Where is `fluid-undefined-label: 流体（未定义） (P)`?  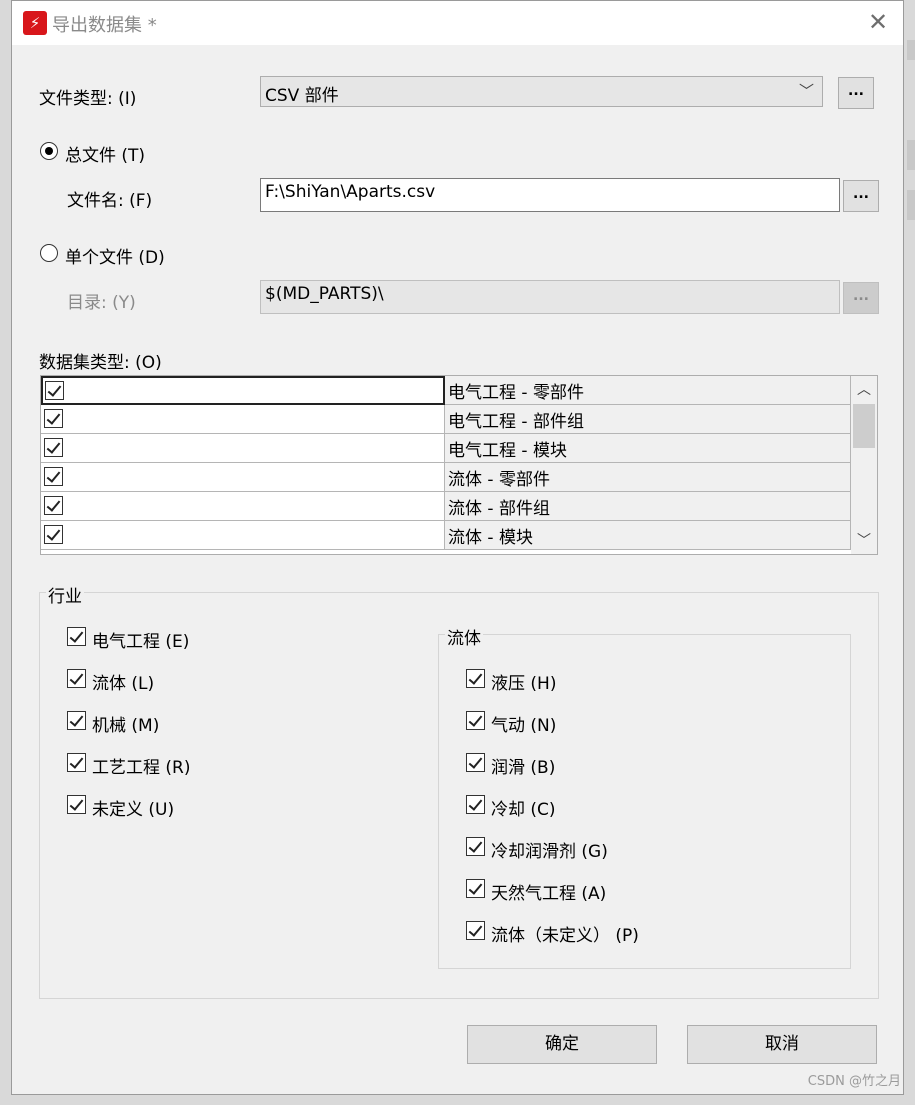
fluid-undefined-label: 流体（未定义） (P) is located at coordinates (565, 936).